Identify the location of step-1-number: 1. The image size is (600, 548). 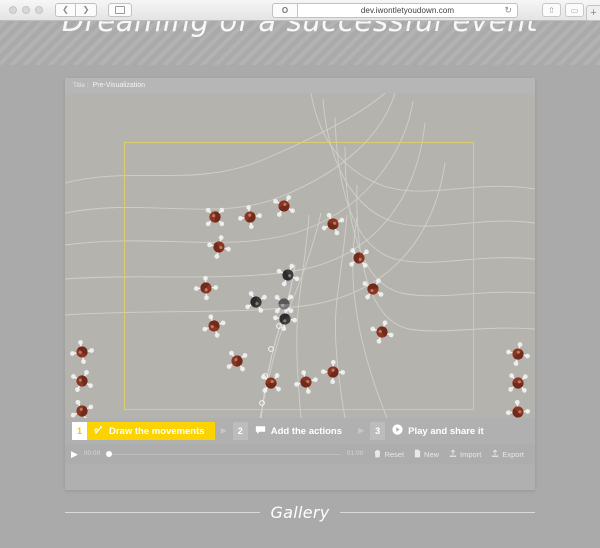
(79, 431).